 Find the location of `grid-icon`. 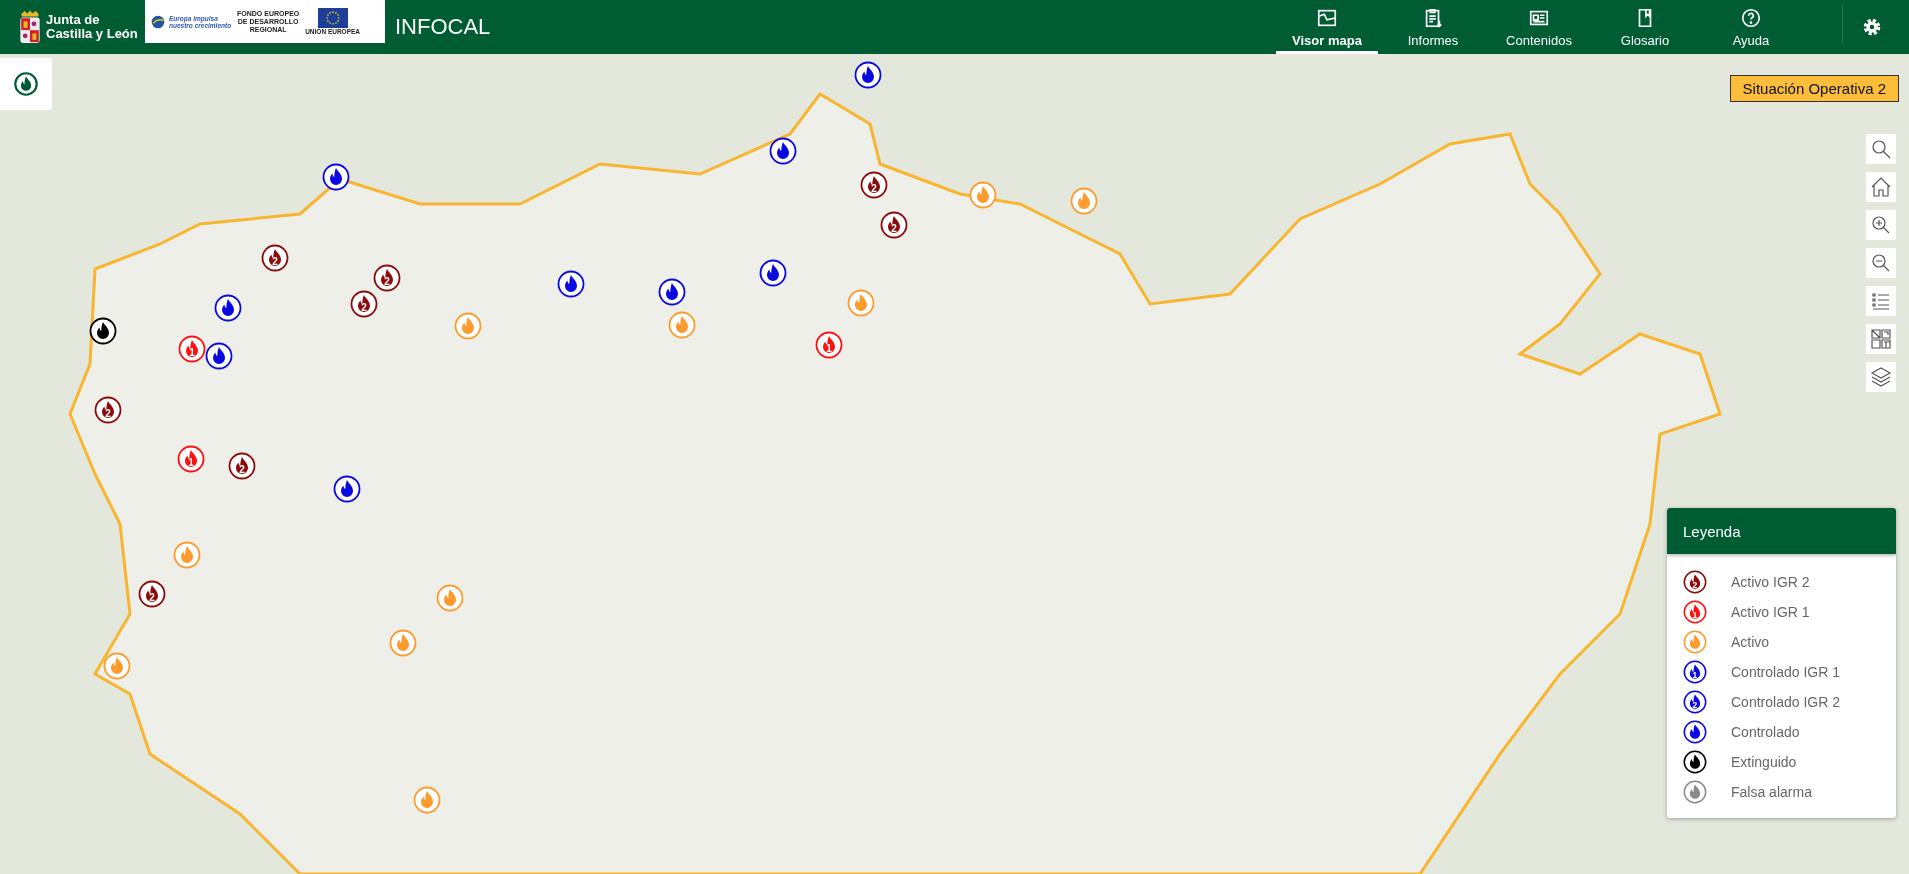

grid-icon is located at coordinates (1881, 339).